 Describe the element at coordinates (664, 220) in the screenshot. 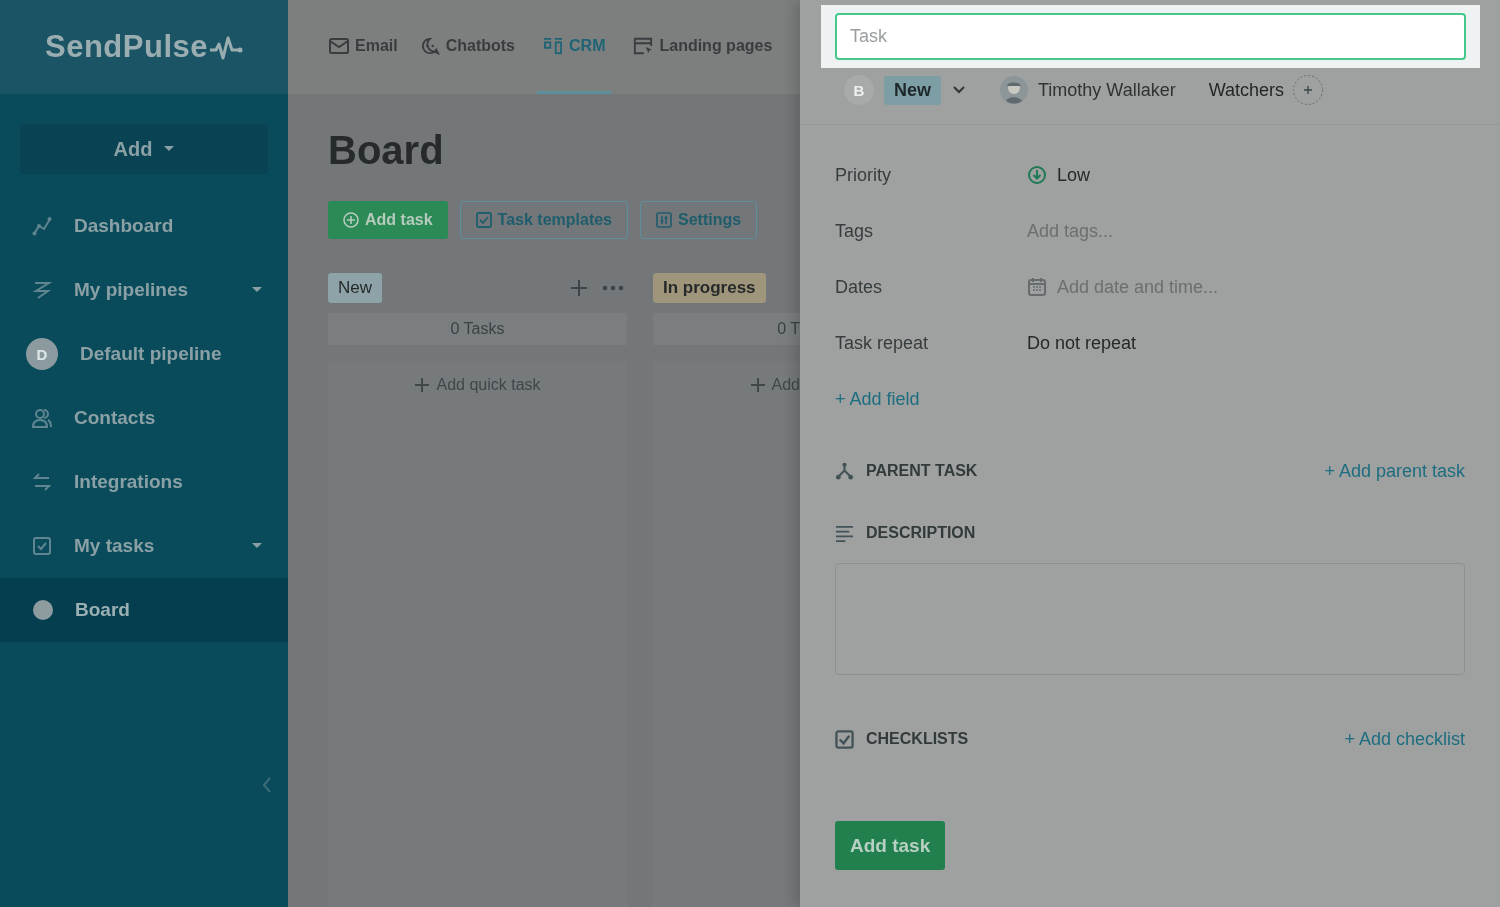

I see `sliders-icon` at that location.